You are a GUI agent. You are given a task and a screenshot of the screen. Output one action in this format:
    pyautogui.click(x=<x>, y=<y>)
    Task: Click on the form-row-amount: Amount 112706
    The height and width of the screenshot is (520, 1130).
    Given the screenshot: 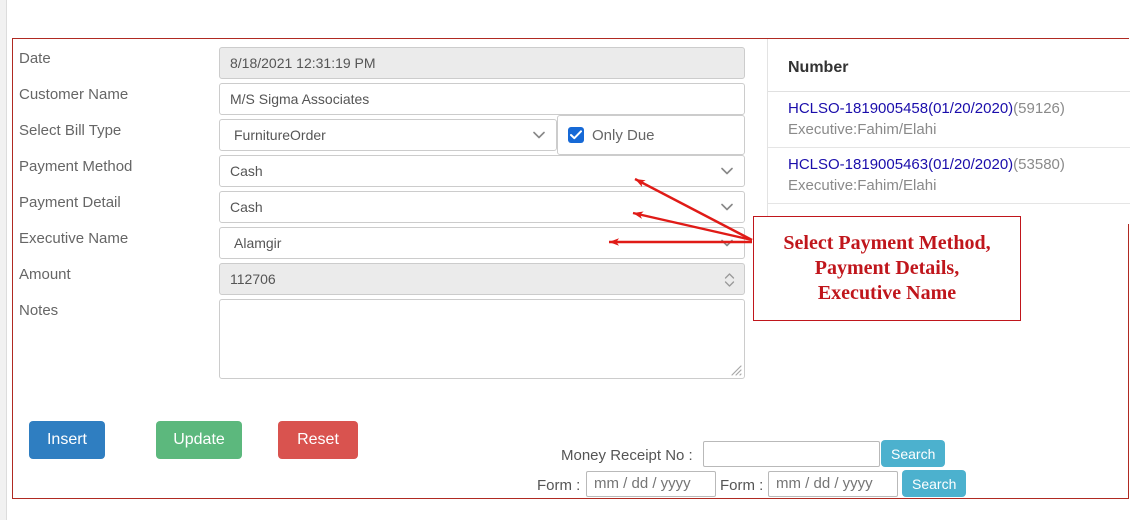 What is the action you would take?
    pyautogui.click(x=389, y=282)
    